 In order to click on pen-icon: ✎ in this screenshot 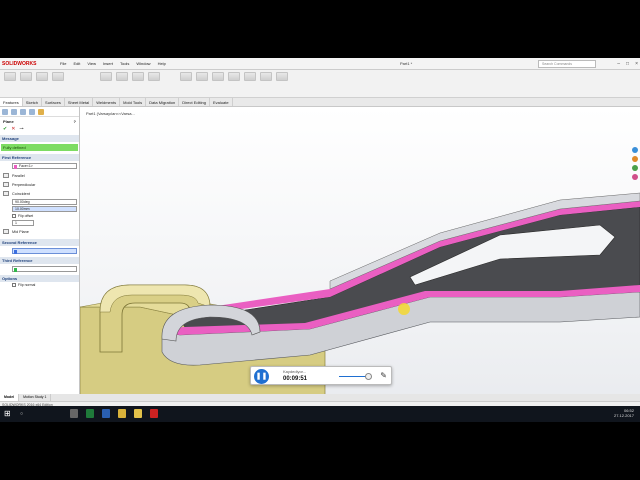, I will do `click(383, 375)`.